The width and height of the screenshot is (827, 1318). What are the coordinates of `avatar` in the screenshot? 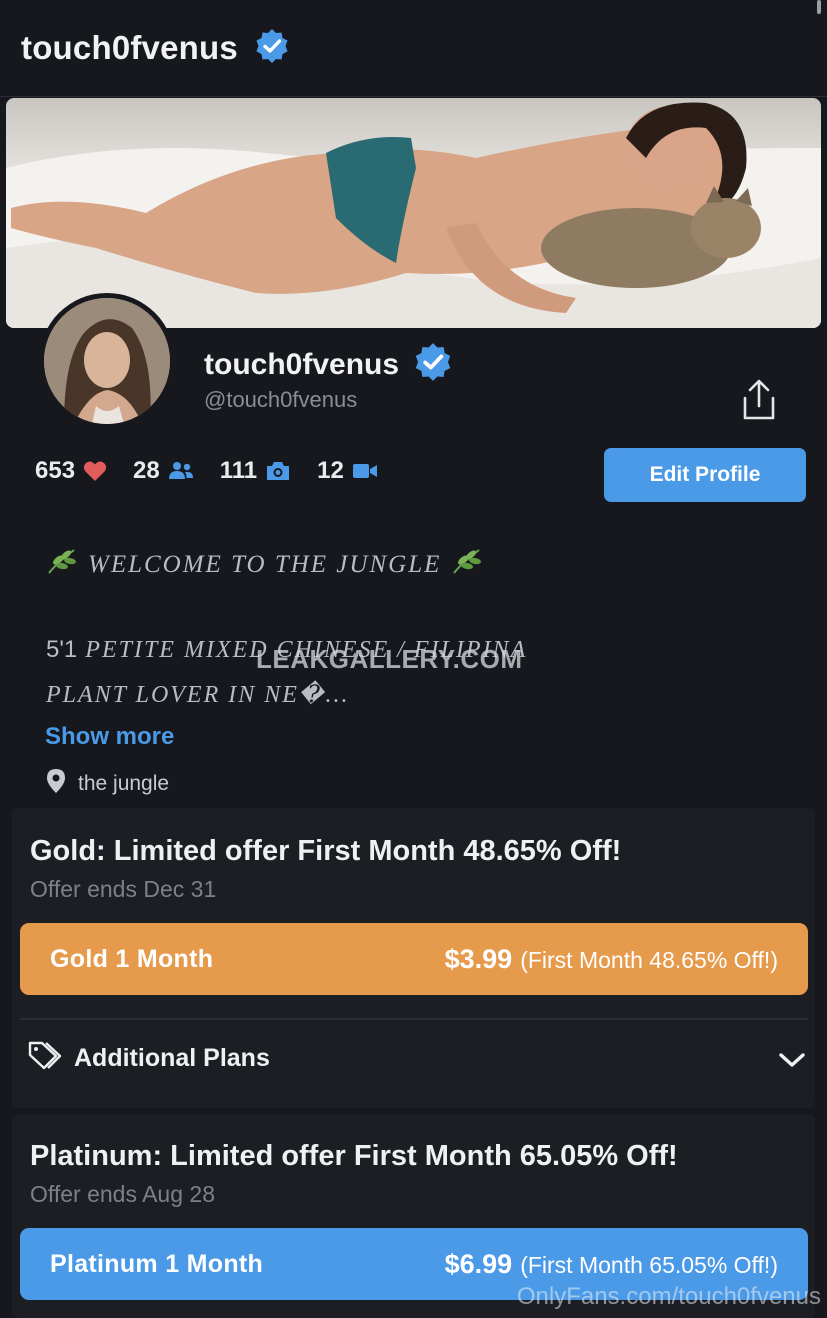 It's located at (107, 361).